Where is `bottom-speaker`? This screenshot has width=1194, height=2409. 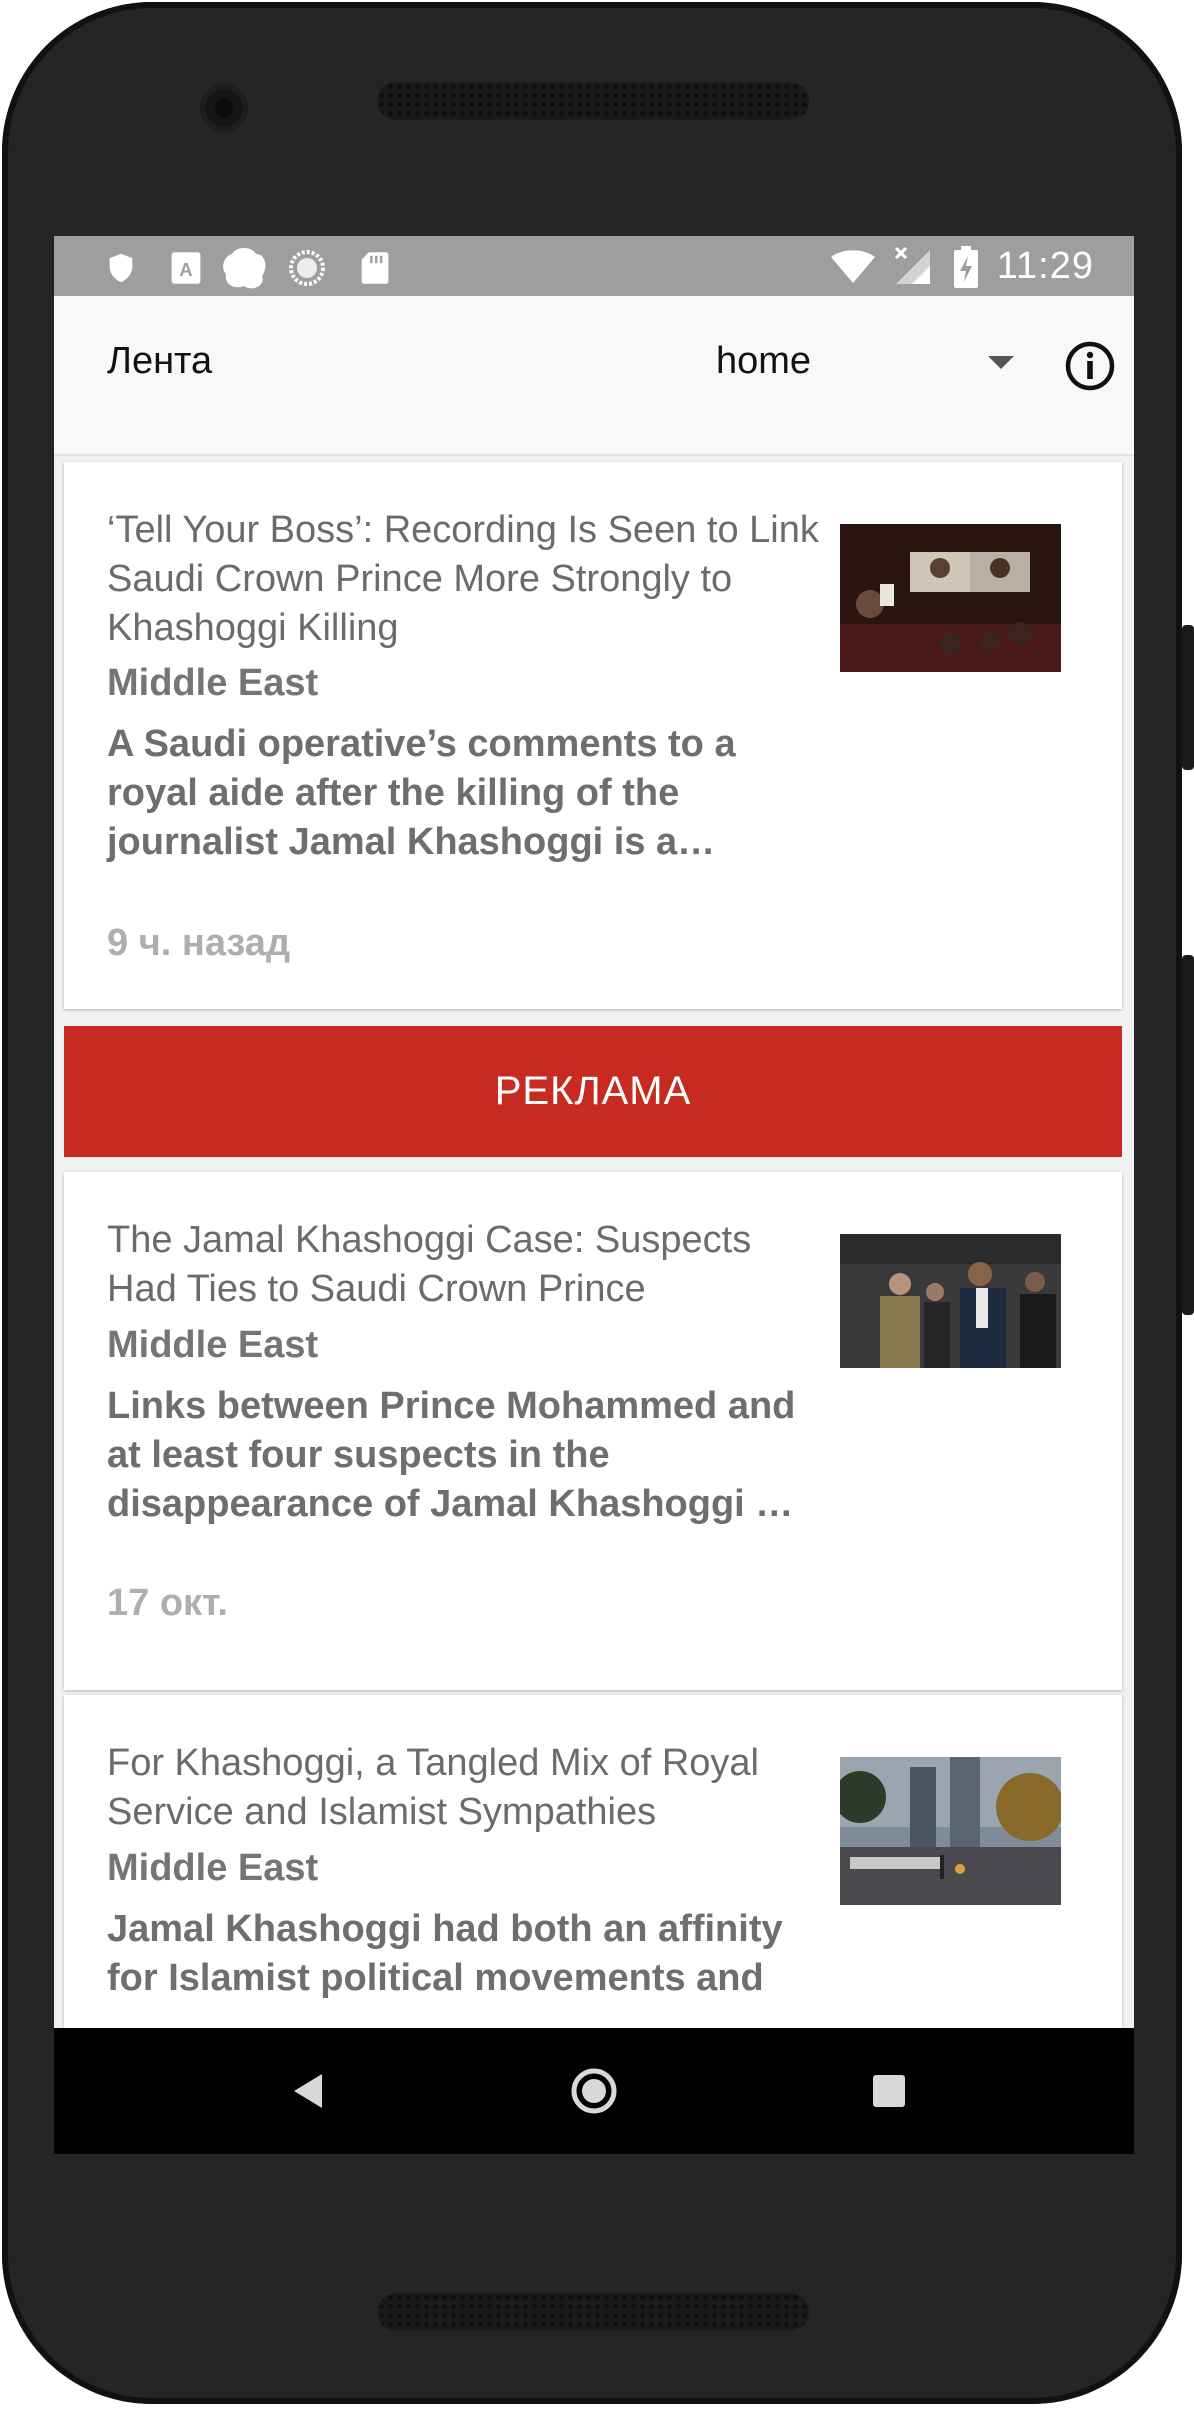
bottom-speaker is located at coordinates (593, 2312).